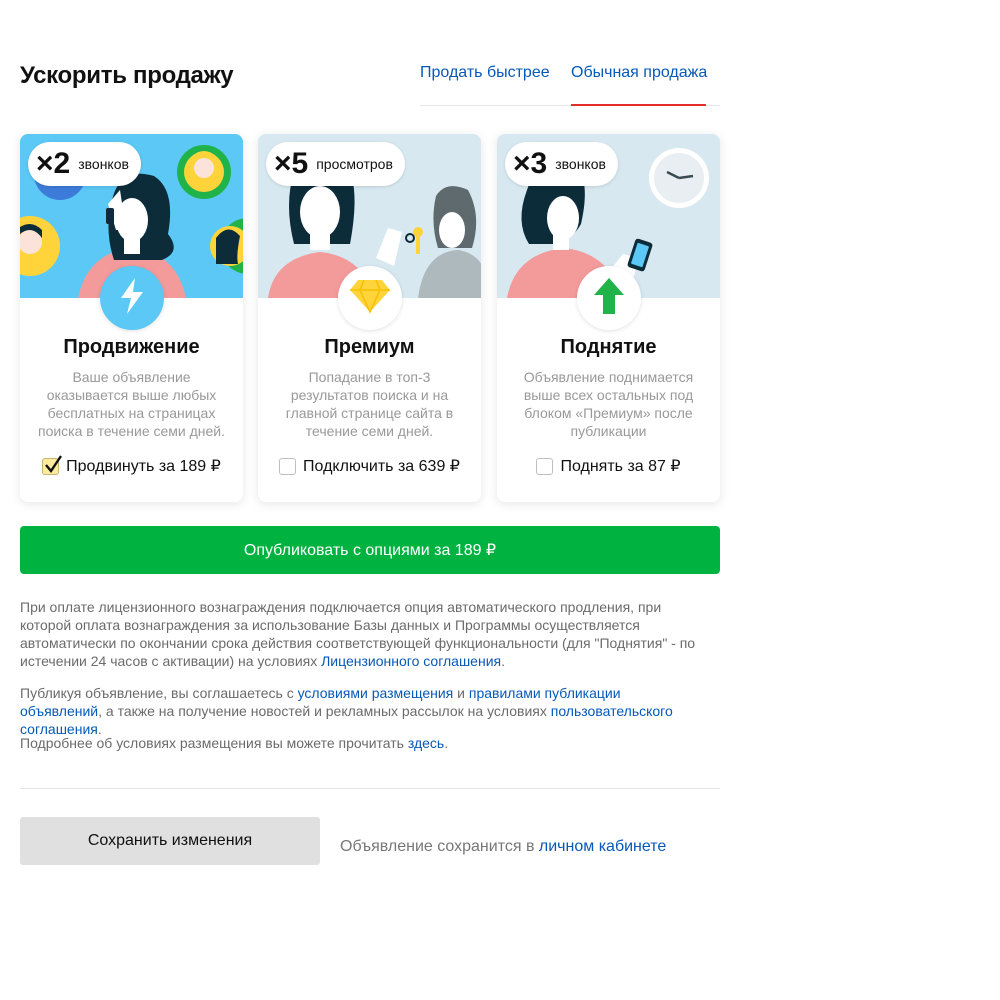 This screenshot has height=1000, width=1000. What do you see at coordinates (370, 550) in the screenshot?
I see `publish-button: Опубликовать с опциями за 189 ₽` at bounding box center [370, 550].